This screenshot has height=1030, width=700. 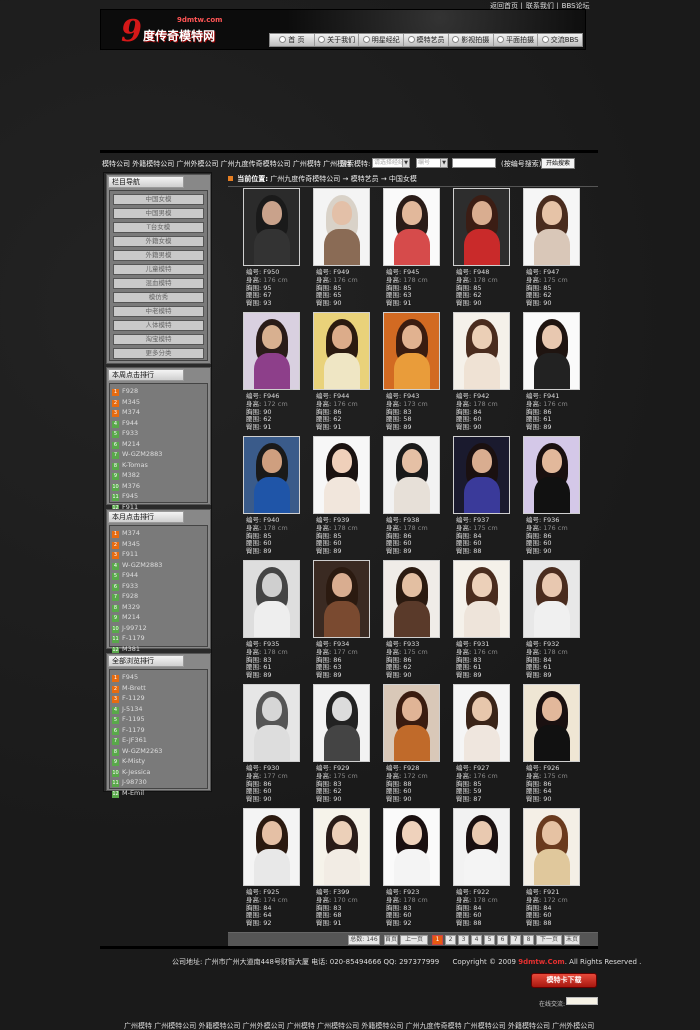 I want to click on category-item-9: 人体模特, so click(x=158, y=325).